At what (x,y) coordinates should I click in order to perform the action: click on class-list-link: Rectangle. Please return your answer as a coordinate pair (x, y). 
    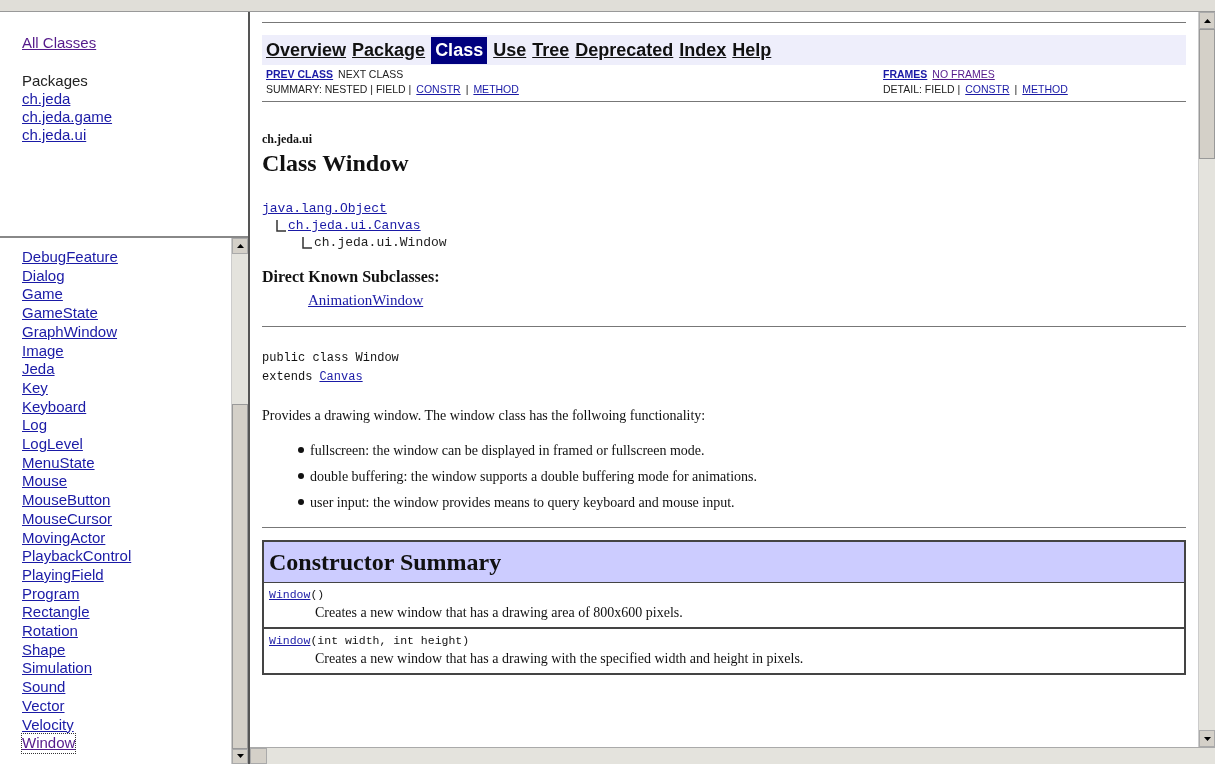
    Looking at the image, I should click on (56, 613).